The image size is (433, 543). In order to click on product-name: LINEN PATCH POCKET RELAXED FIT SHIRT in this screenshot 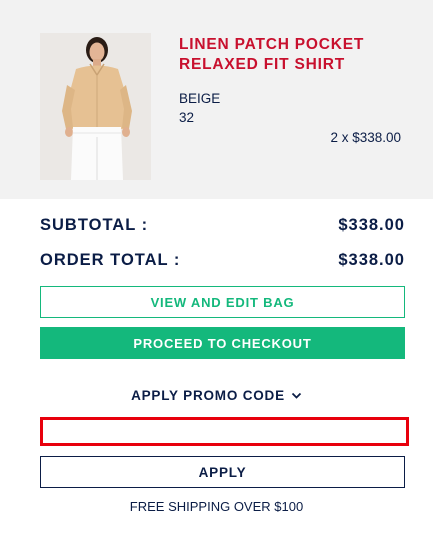, I will do `click(294, 55)`.